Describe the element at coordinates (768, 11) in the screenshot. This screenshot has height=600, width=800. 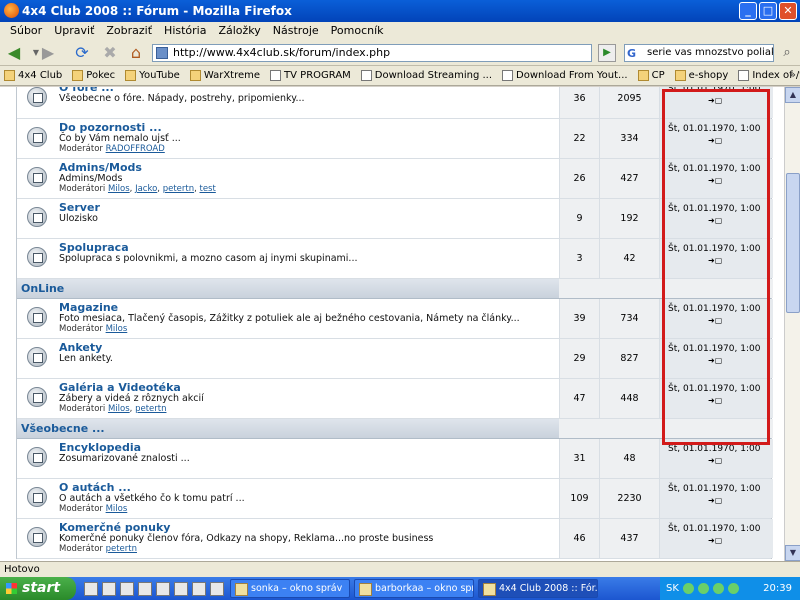
I see `maximize-button: □` at that location.